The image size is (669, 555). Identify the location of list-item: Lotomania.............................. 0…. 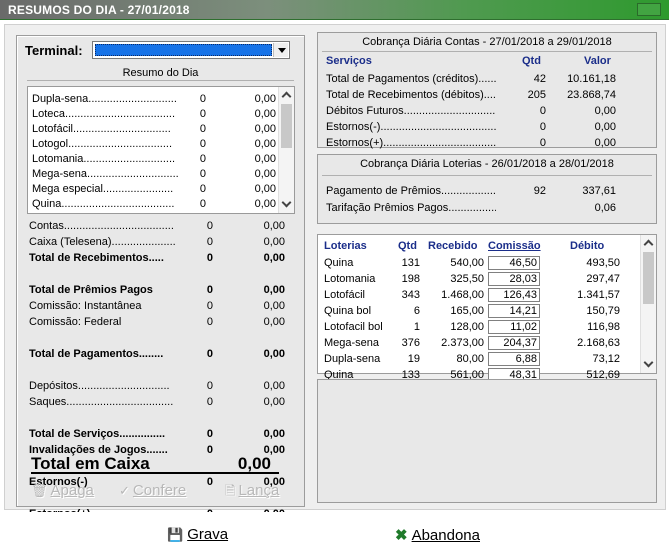
(155, 159).